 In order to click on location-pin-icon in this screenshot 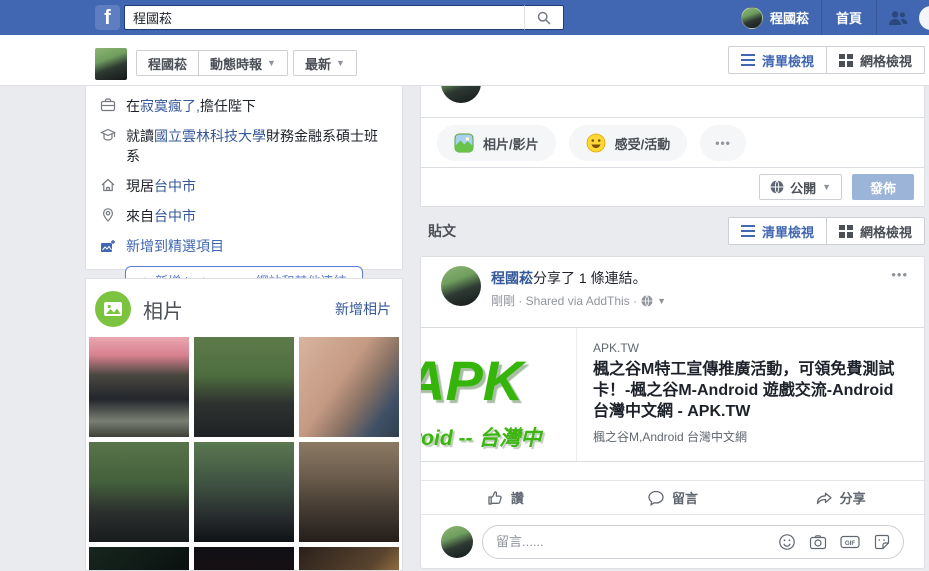, I will do `click(108, 215)`.